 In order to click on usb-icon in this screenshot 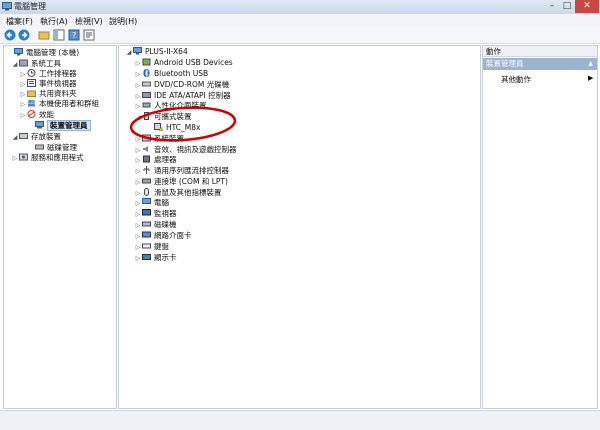, I will do `click(146, 170)`.